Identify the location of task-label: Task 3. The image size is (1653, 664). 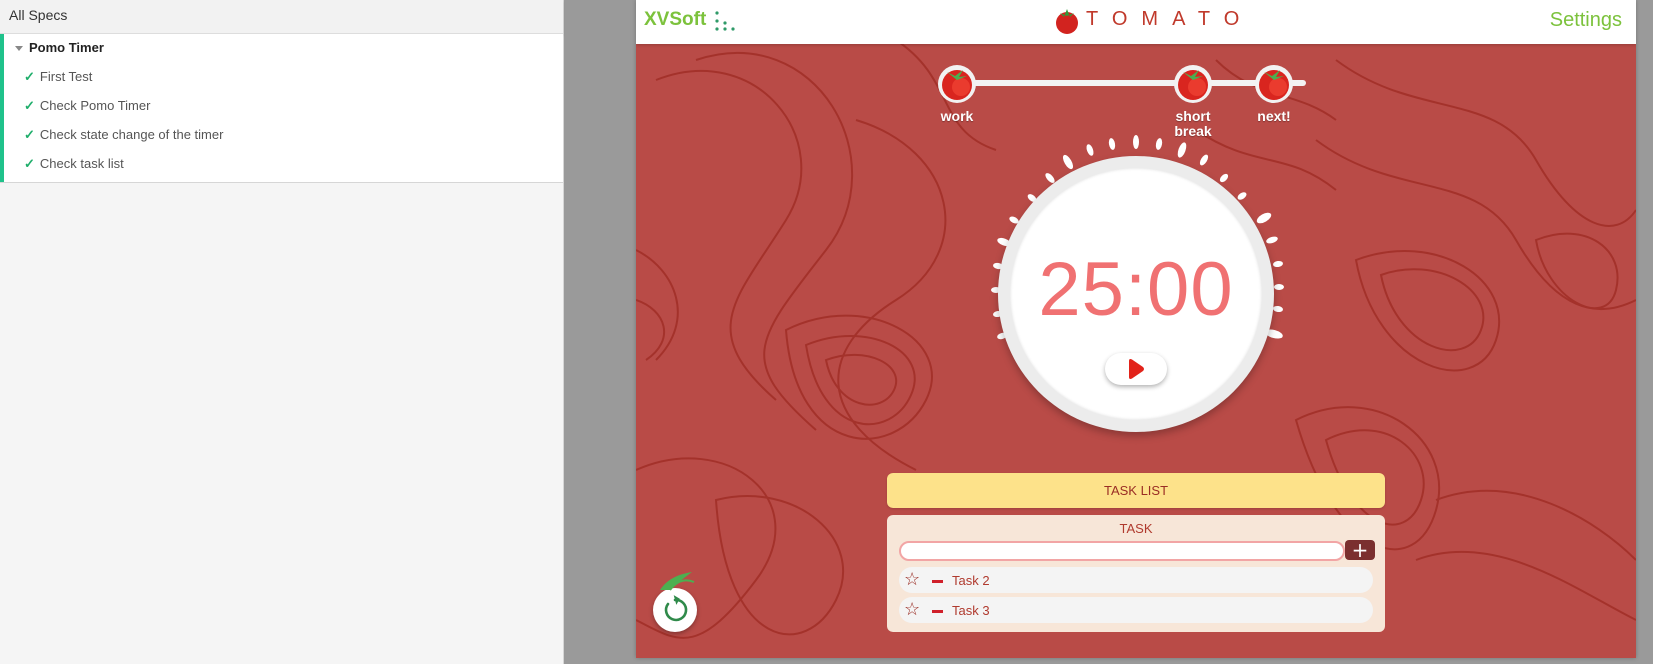
(971, 610).